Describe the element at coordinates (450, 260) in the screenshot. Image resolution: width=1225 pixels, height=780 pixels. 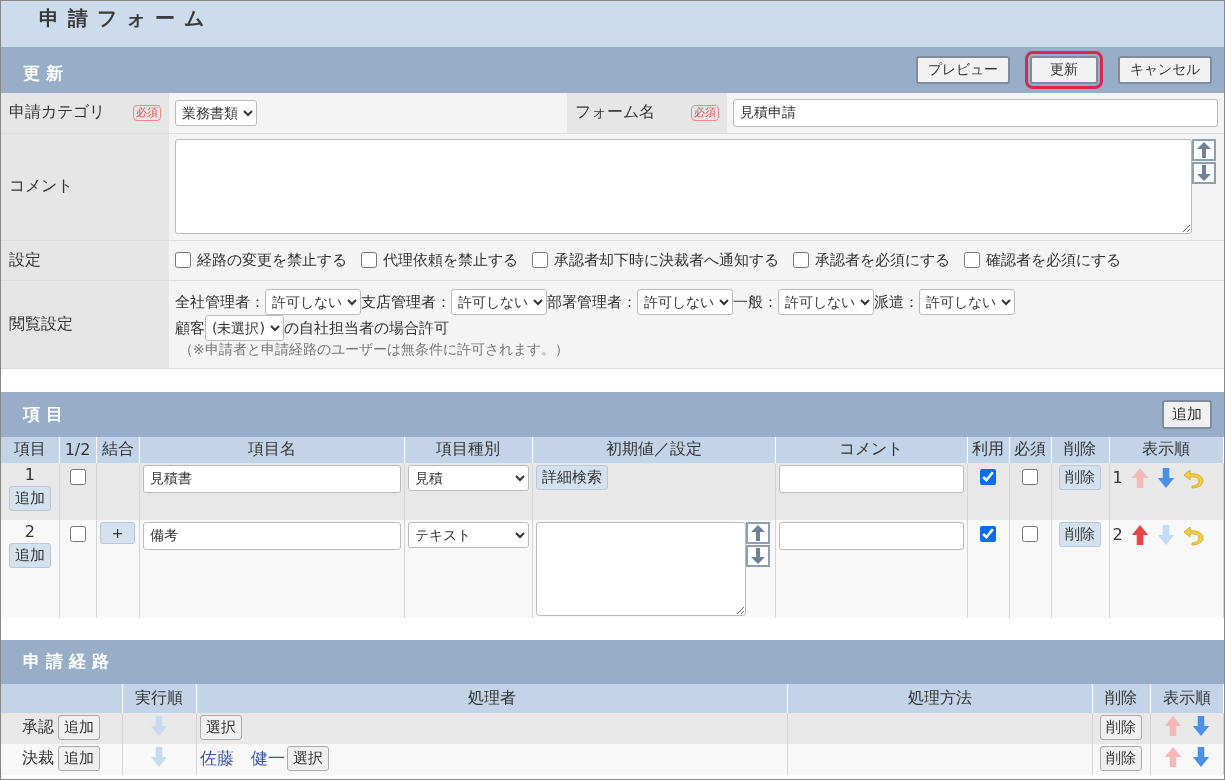
I see `checkbox-label: 代理依頼を禁止する` at that location.